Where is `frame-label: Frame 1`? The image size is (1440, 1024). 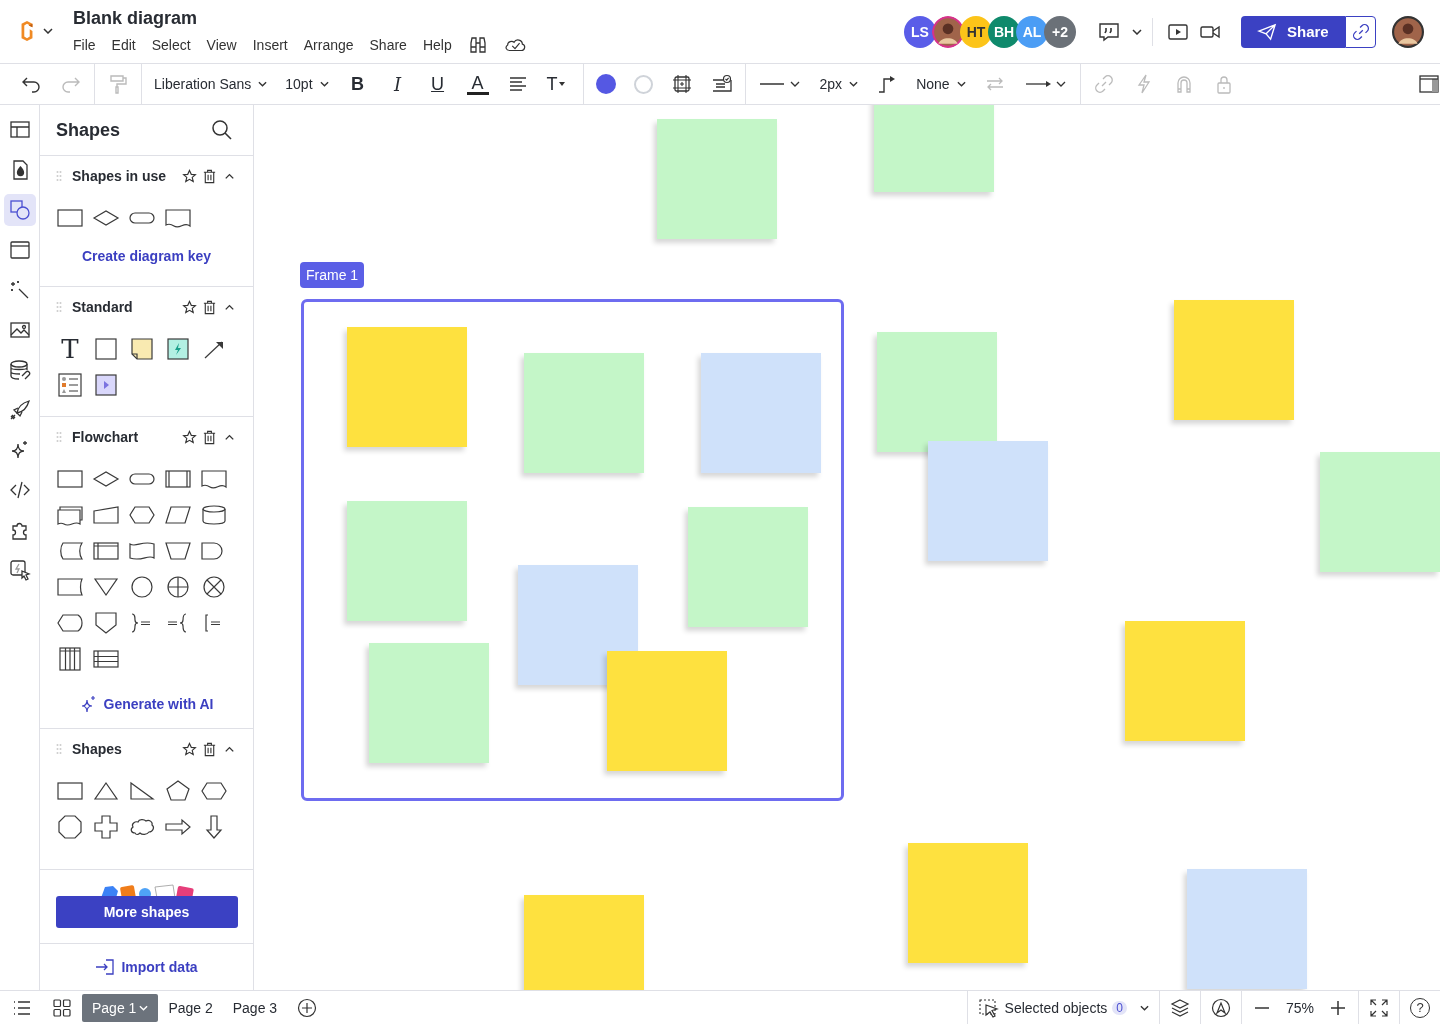
frame-label: Frame 1 is located at coordinates (332, 275).